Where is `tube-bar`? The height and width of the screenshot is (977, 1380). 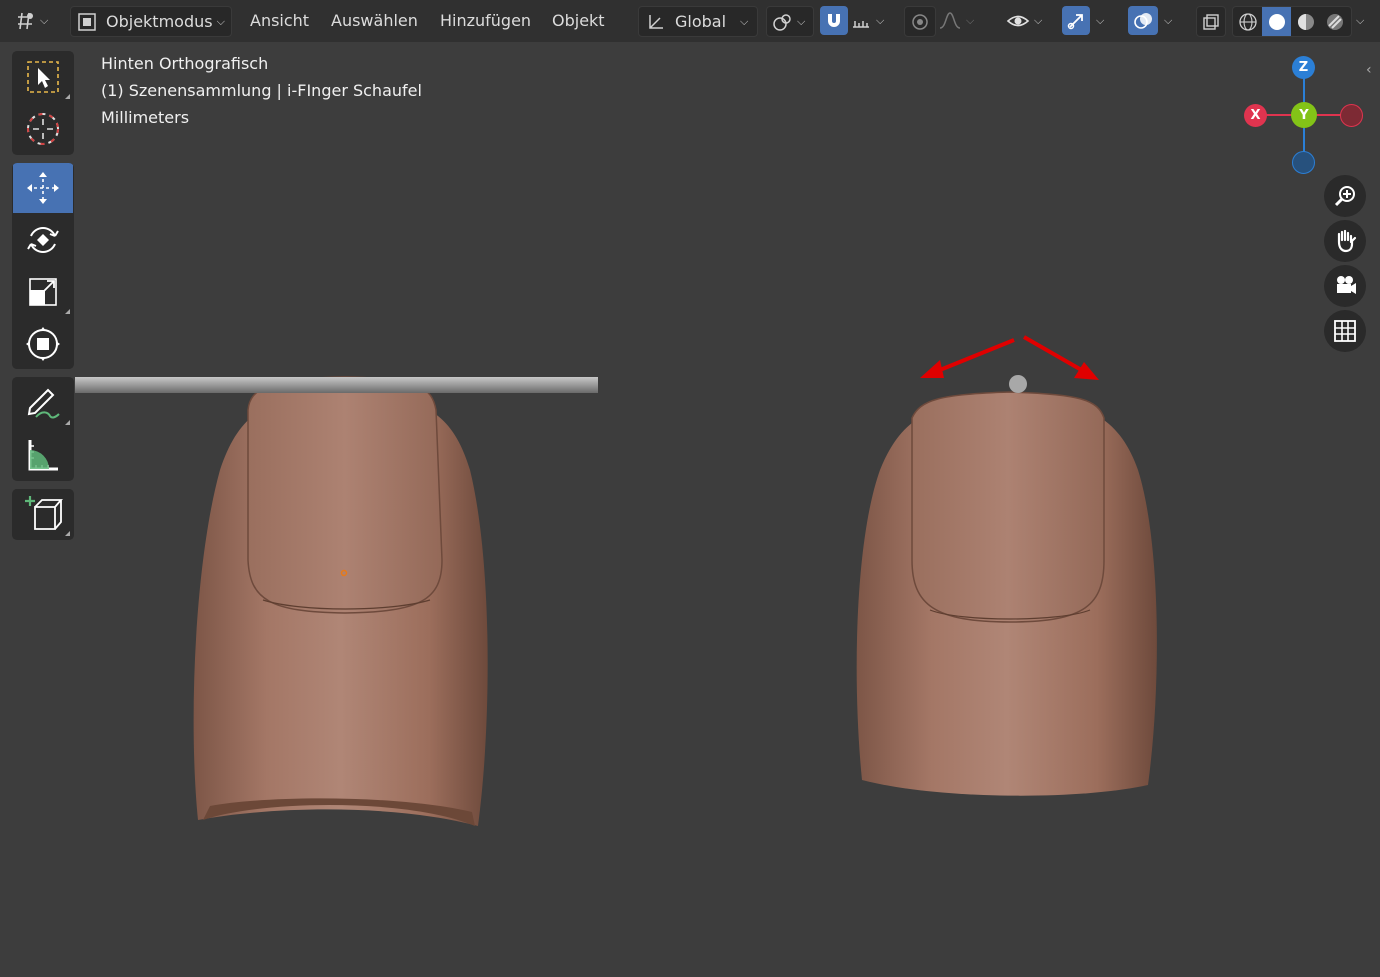 tube-bar is located at coordinates (336, 385).